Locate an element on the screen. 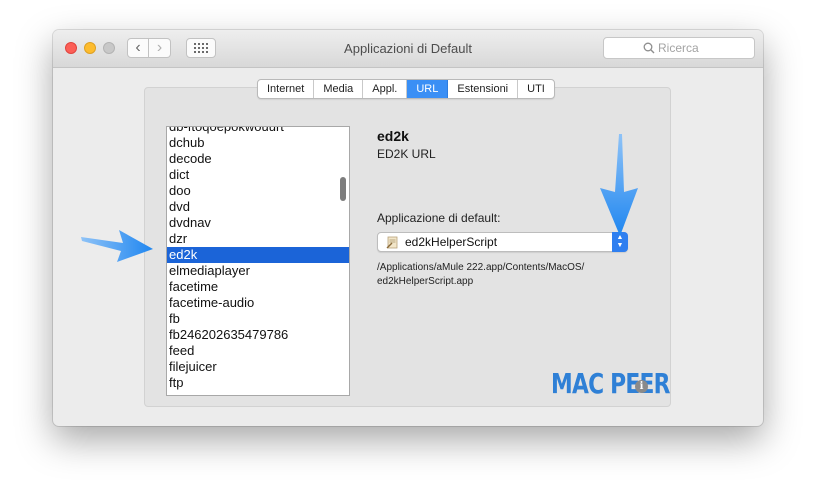 The image size is (816, 502). search-field: Ricerca is located at coordinates (679, 48).